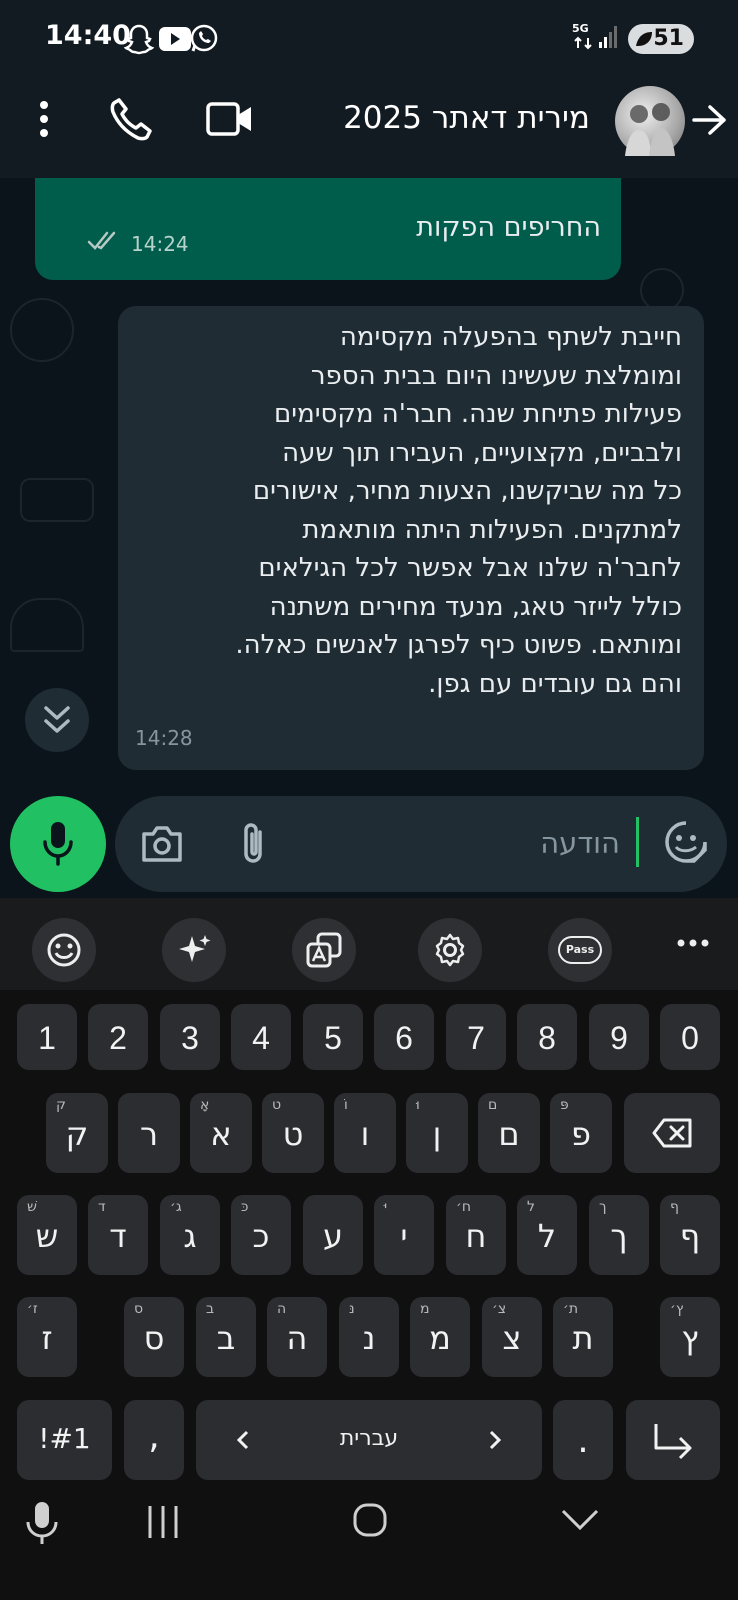 Image resolution: width=738 pixels, height=1600 pixels. I want to click on scroll-to-bottom-button, so click(57, 720).